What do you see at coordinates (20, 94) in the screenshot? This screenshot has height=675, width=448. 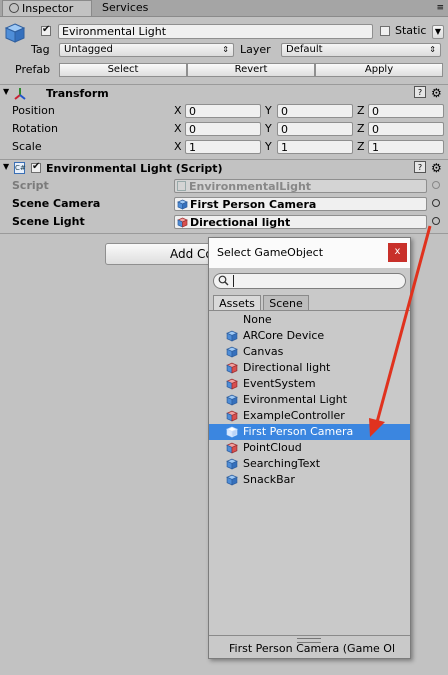 I see `transform-icon` at bounding box center [20, 94].